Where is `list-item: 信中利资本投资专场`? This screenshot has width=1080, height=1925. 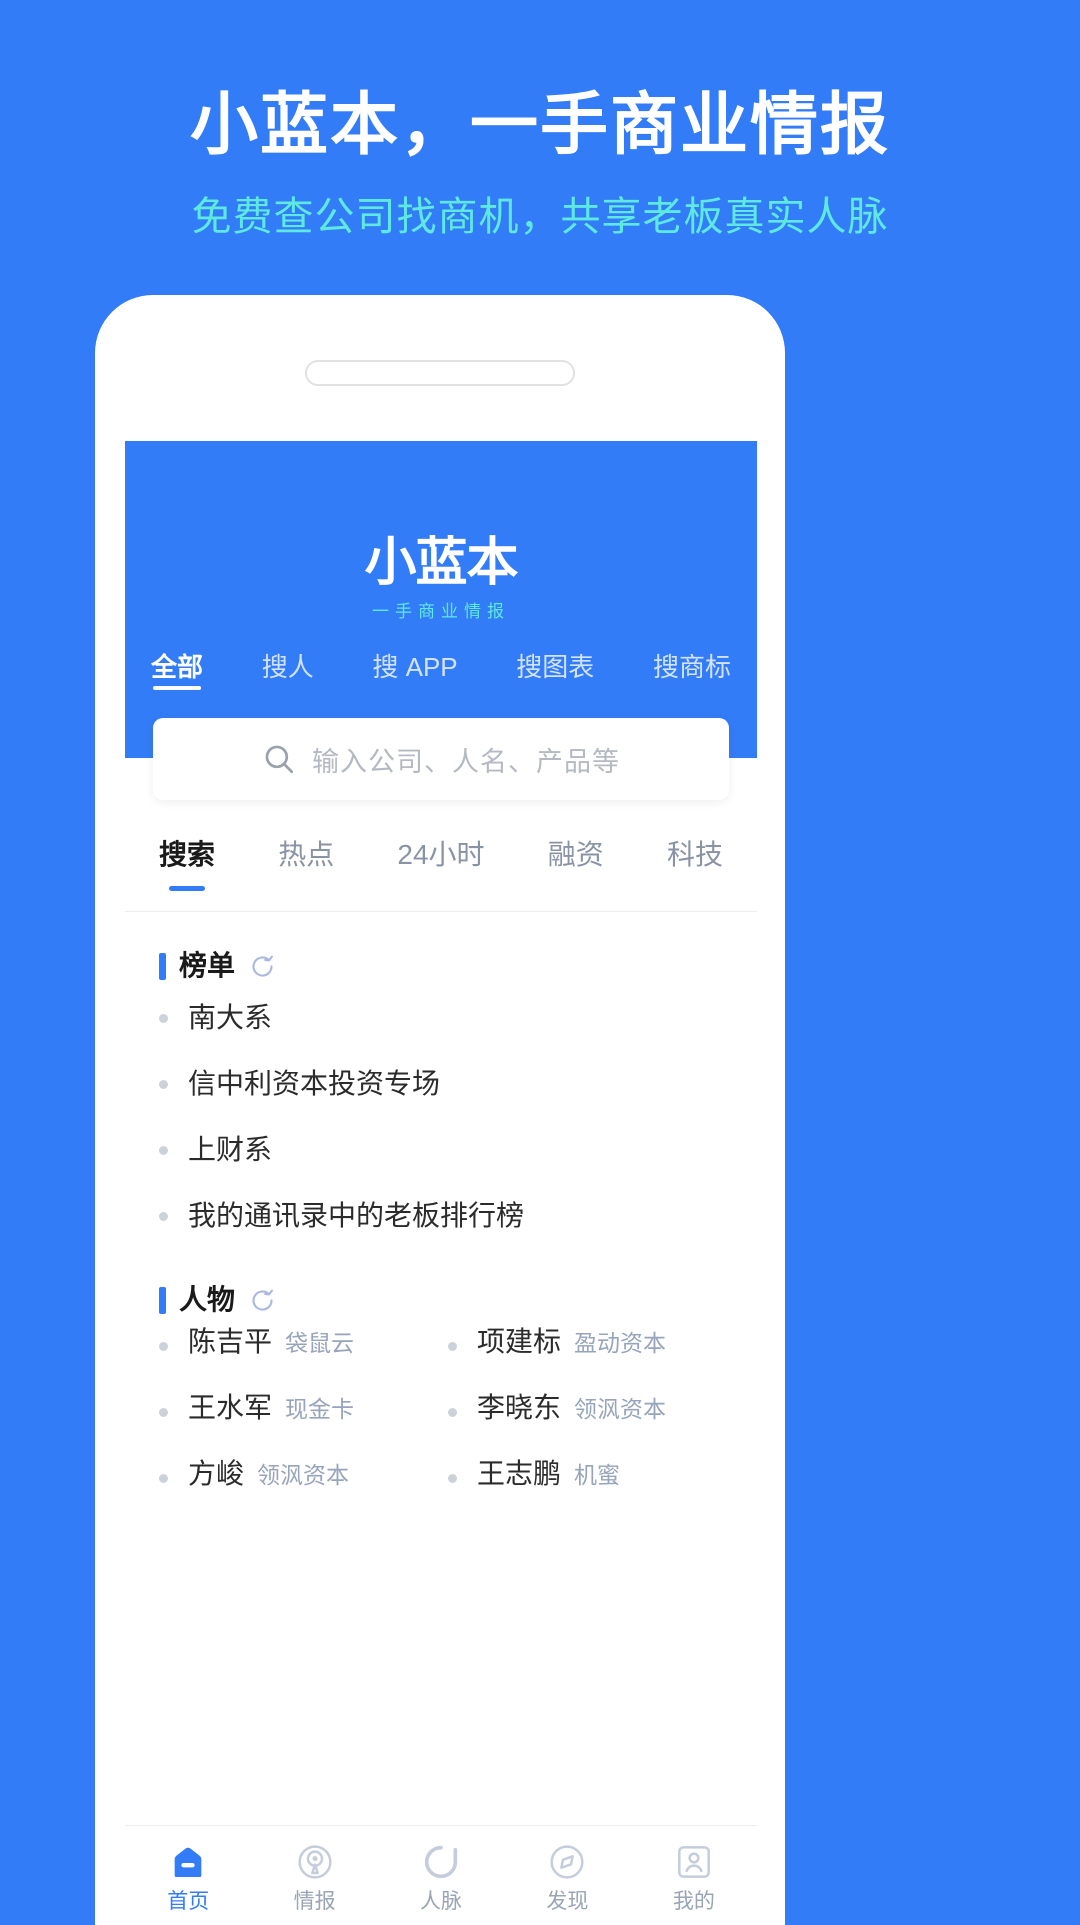
list-item: 信中利资本投资专场 is located at coordinates (441, 1084).